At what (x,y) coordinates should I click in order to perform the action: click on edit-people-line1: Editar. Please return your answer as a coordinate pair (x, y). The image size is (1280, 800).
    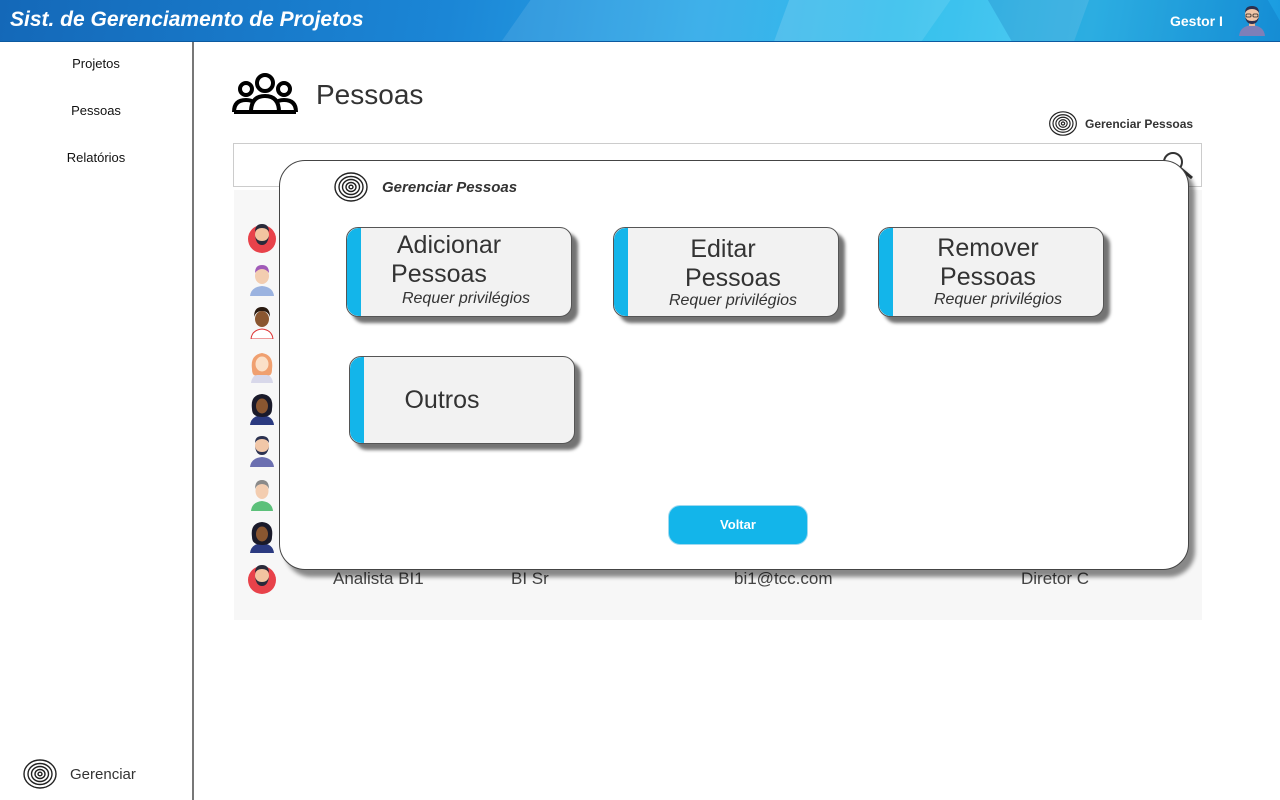
    Looking at the image, I should click on (723, 249).